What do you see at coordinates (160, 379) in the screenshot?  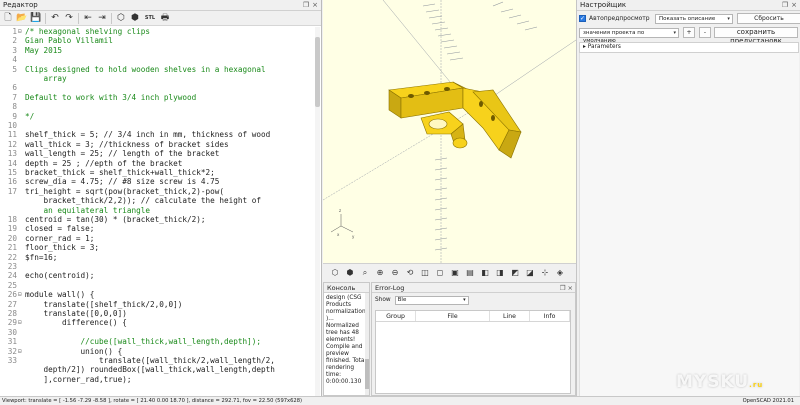 I see `code-line: ],corner_rad,true);` at bounding box center [160, 379].